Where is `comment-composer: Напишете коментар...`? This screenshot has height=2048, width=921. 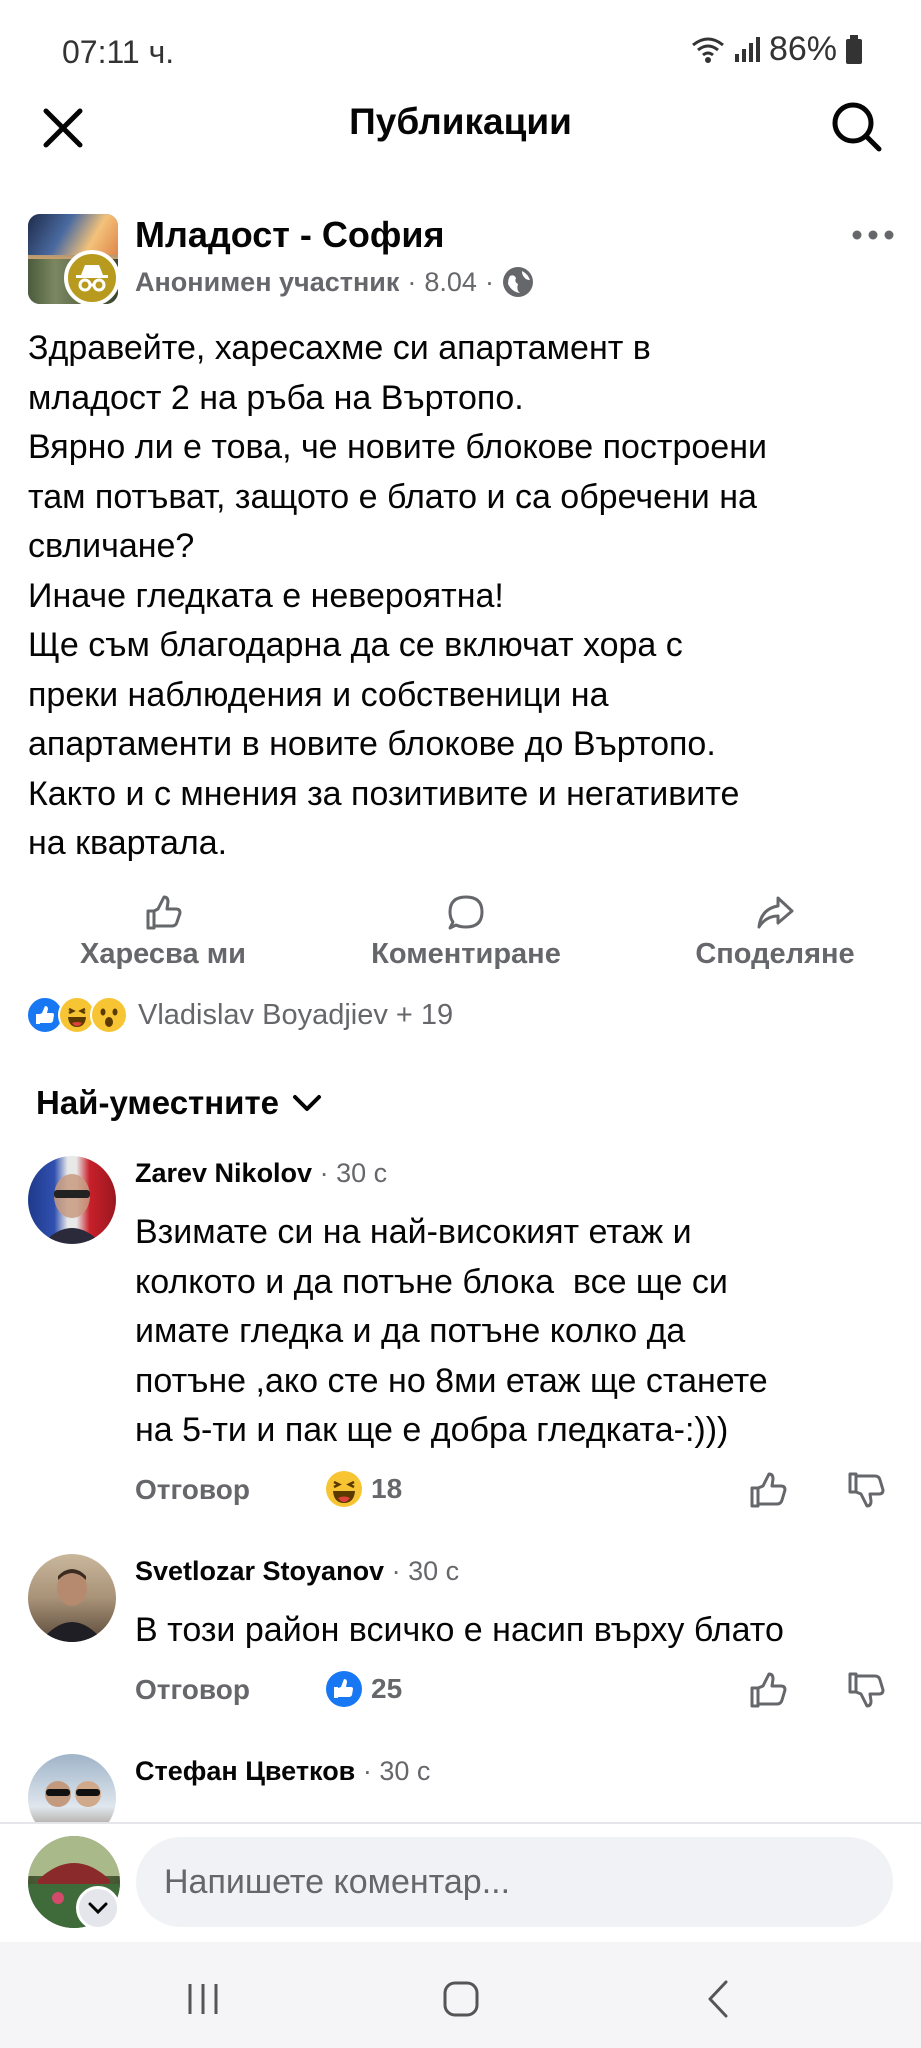 comment-composer: Напишете коментар... is located at coordinates (460, 1883).